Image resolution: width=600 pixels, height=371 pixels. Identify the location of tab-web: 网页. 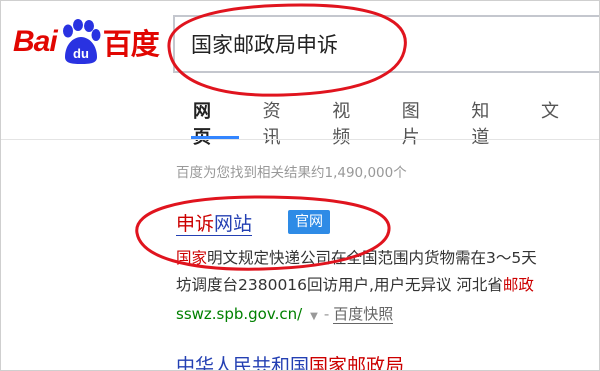
(208, 123).